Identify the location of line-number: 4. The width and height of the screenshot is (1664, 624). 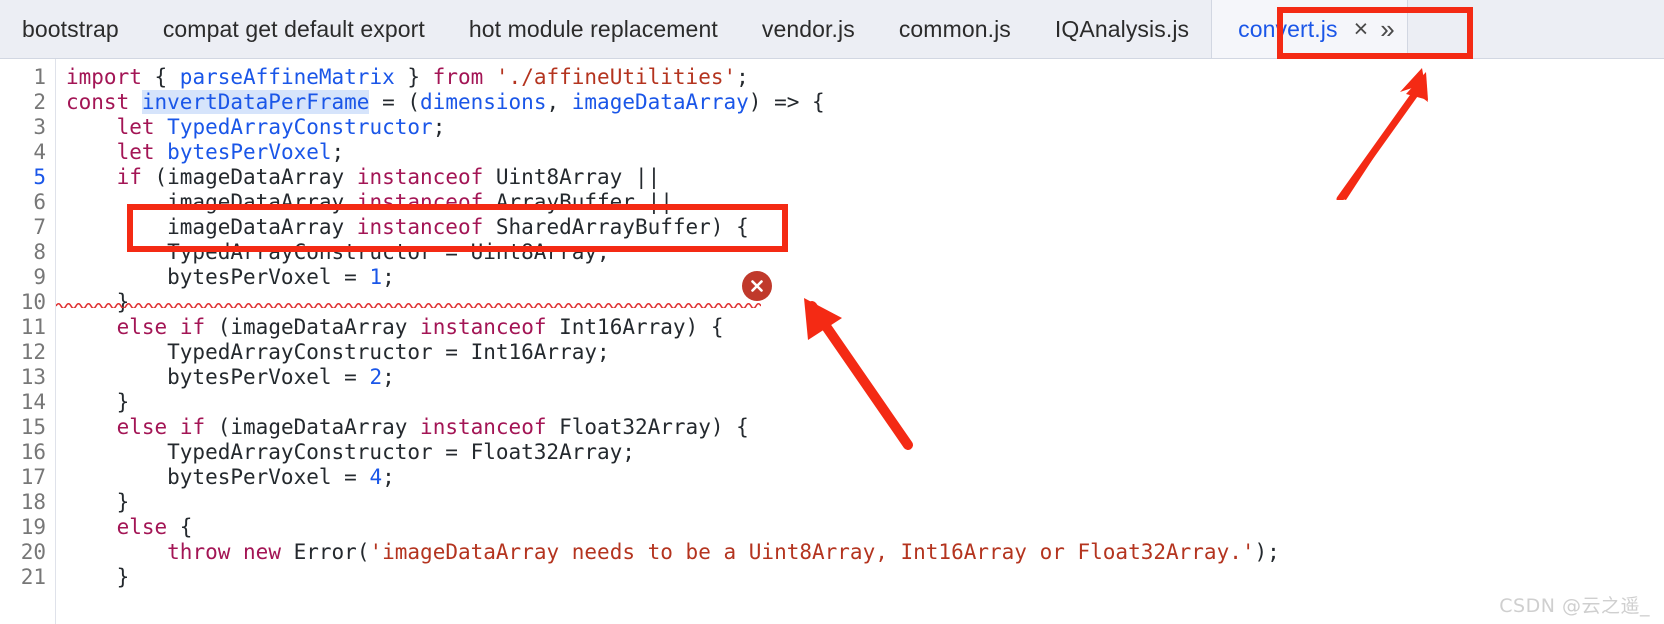
(39, 152).